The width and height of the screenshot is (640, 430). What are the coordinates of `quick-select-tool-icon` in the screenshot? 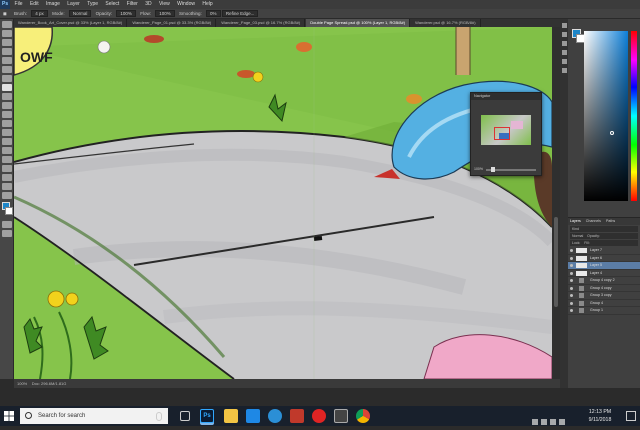 It's located at (7, 51).